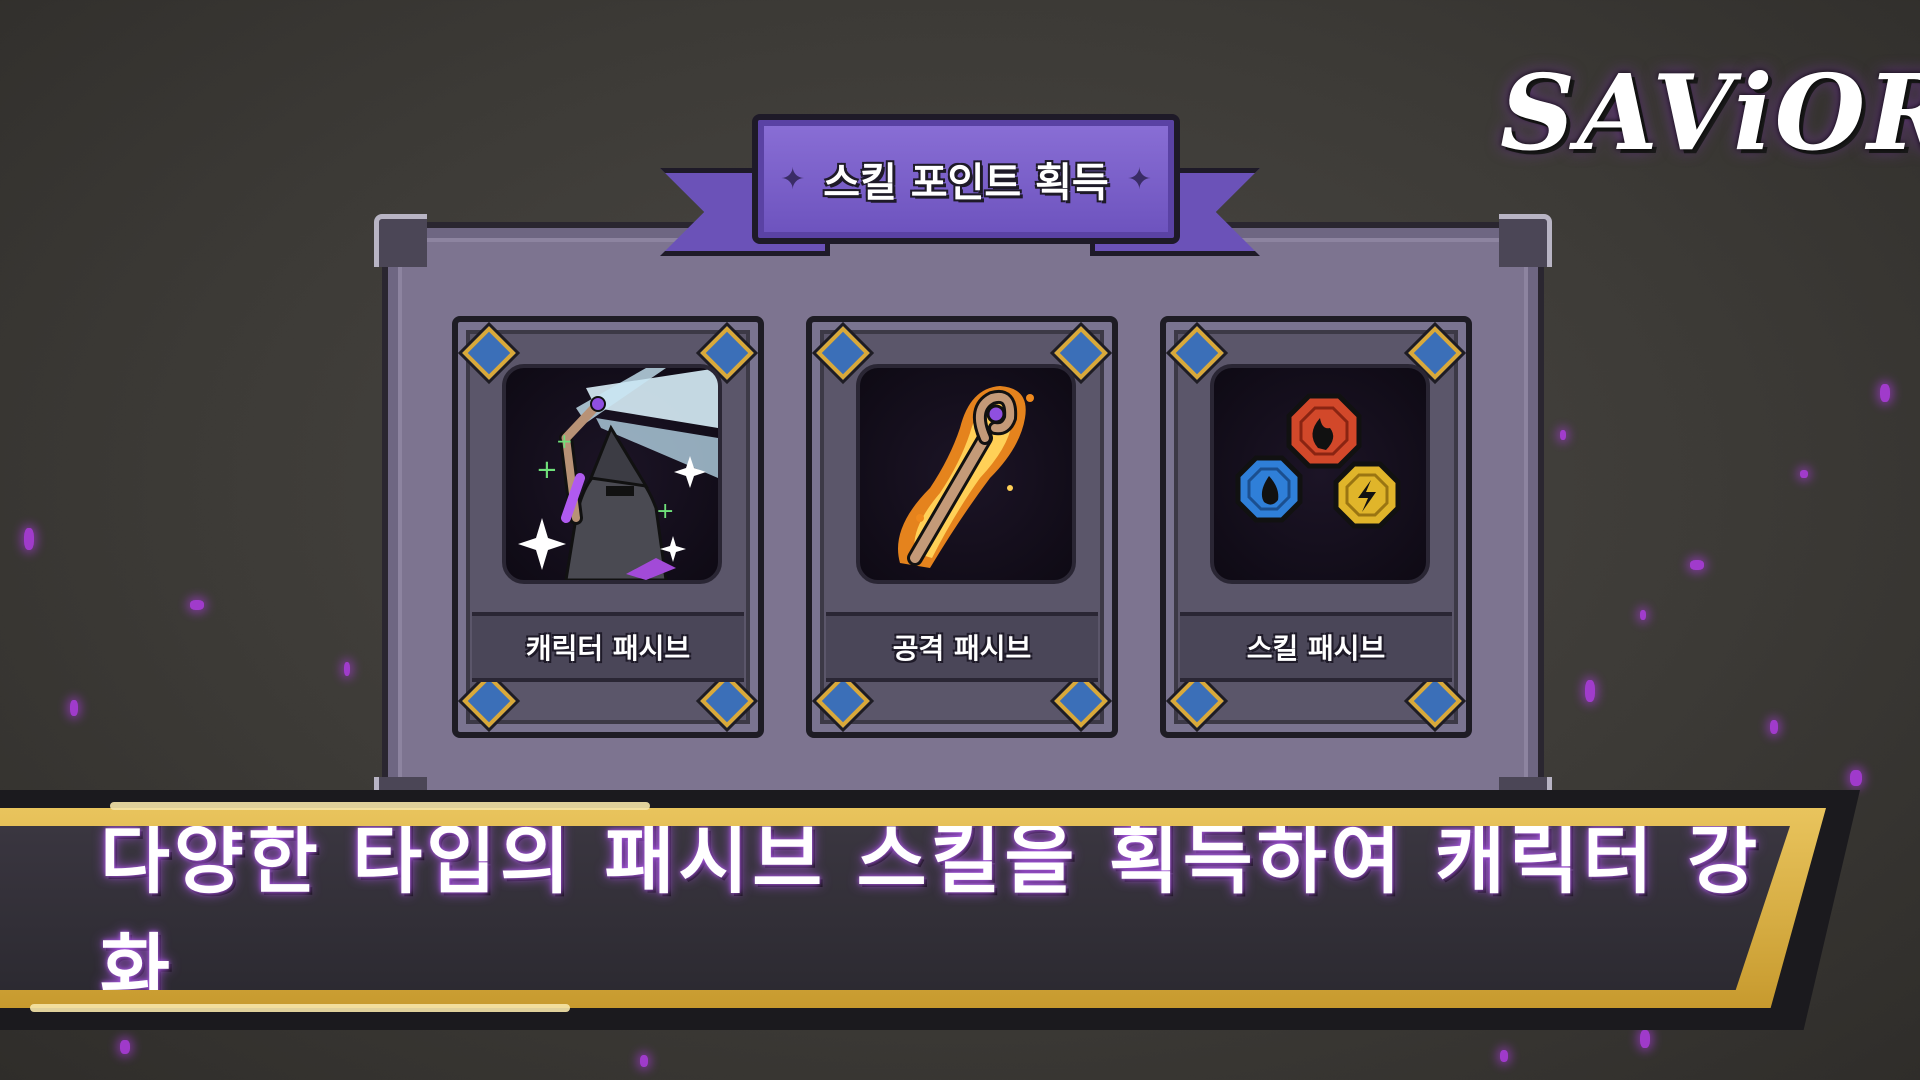 The image size is (1920, 1080). I want to click on card-character-passive: + + + 캐릭터 패시브, so click(608, 527).